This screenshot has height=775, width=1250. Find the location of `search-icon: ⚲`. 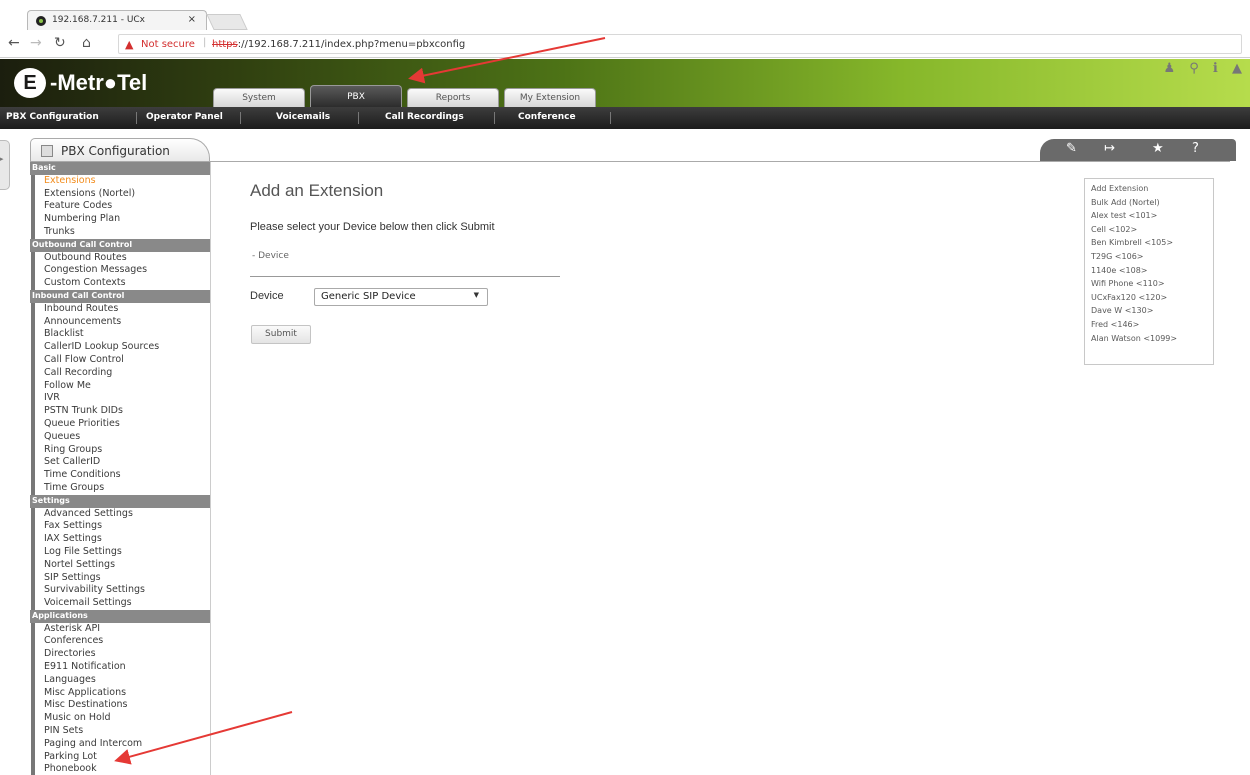

search-icon: ⚲ is located at coordinates (1194, 68).